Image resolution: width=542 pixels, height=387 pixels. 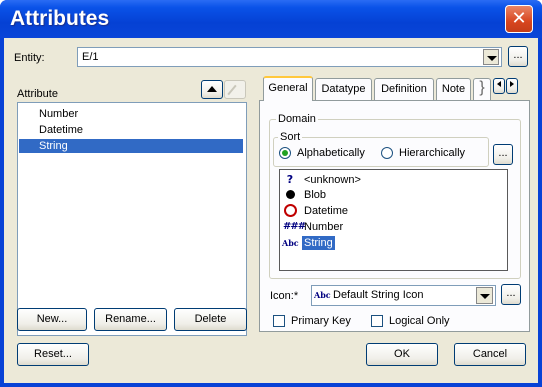 What do you see at coordinates (402, 354) in the screenshot?
I see `ok-button: OK` at bounding box center [402, 354].